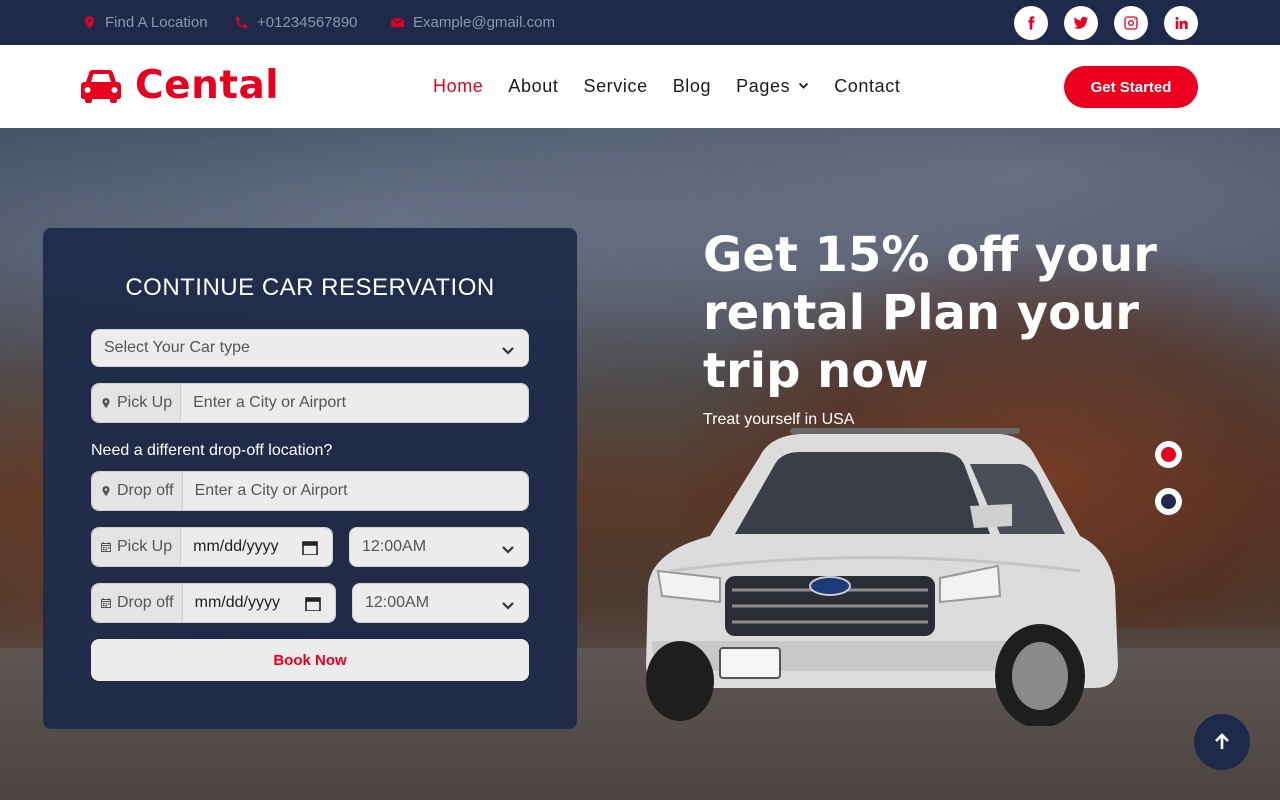 This screenshot has height=800, width=1280. What do you see at coordinates (310, 660) in the screenshot?
I see `book-now-button: Book Now` at bounding box center [310, 660].